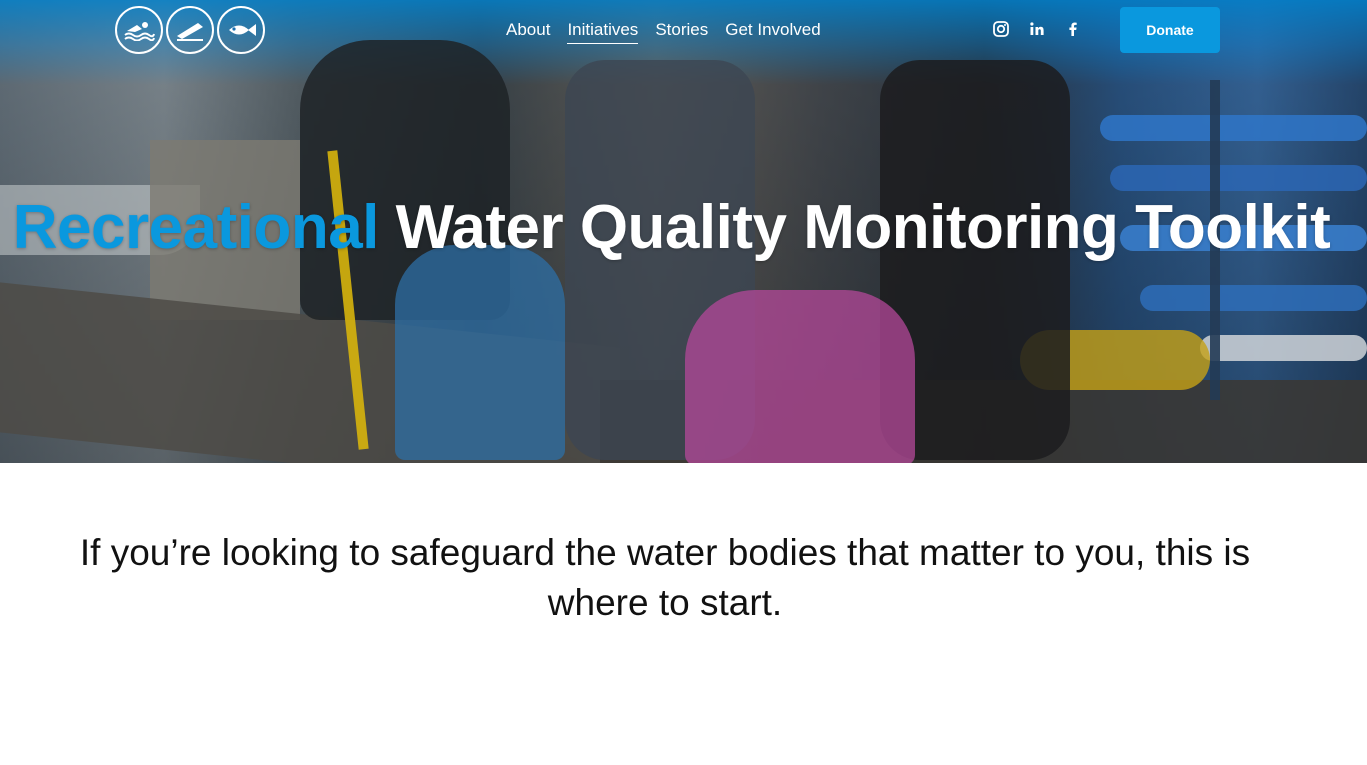  What do you see at coordinates (1073, 29) in the screenshot?
I see `facebook-icon` at bounding box center [1073, 29].